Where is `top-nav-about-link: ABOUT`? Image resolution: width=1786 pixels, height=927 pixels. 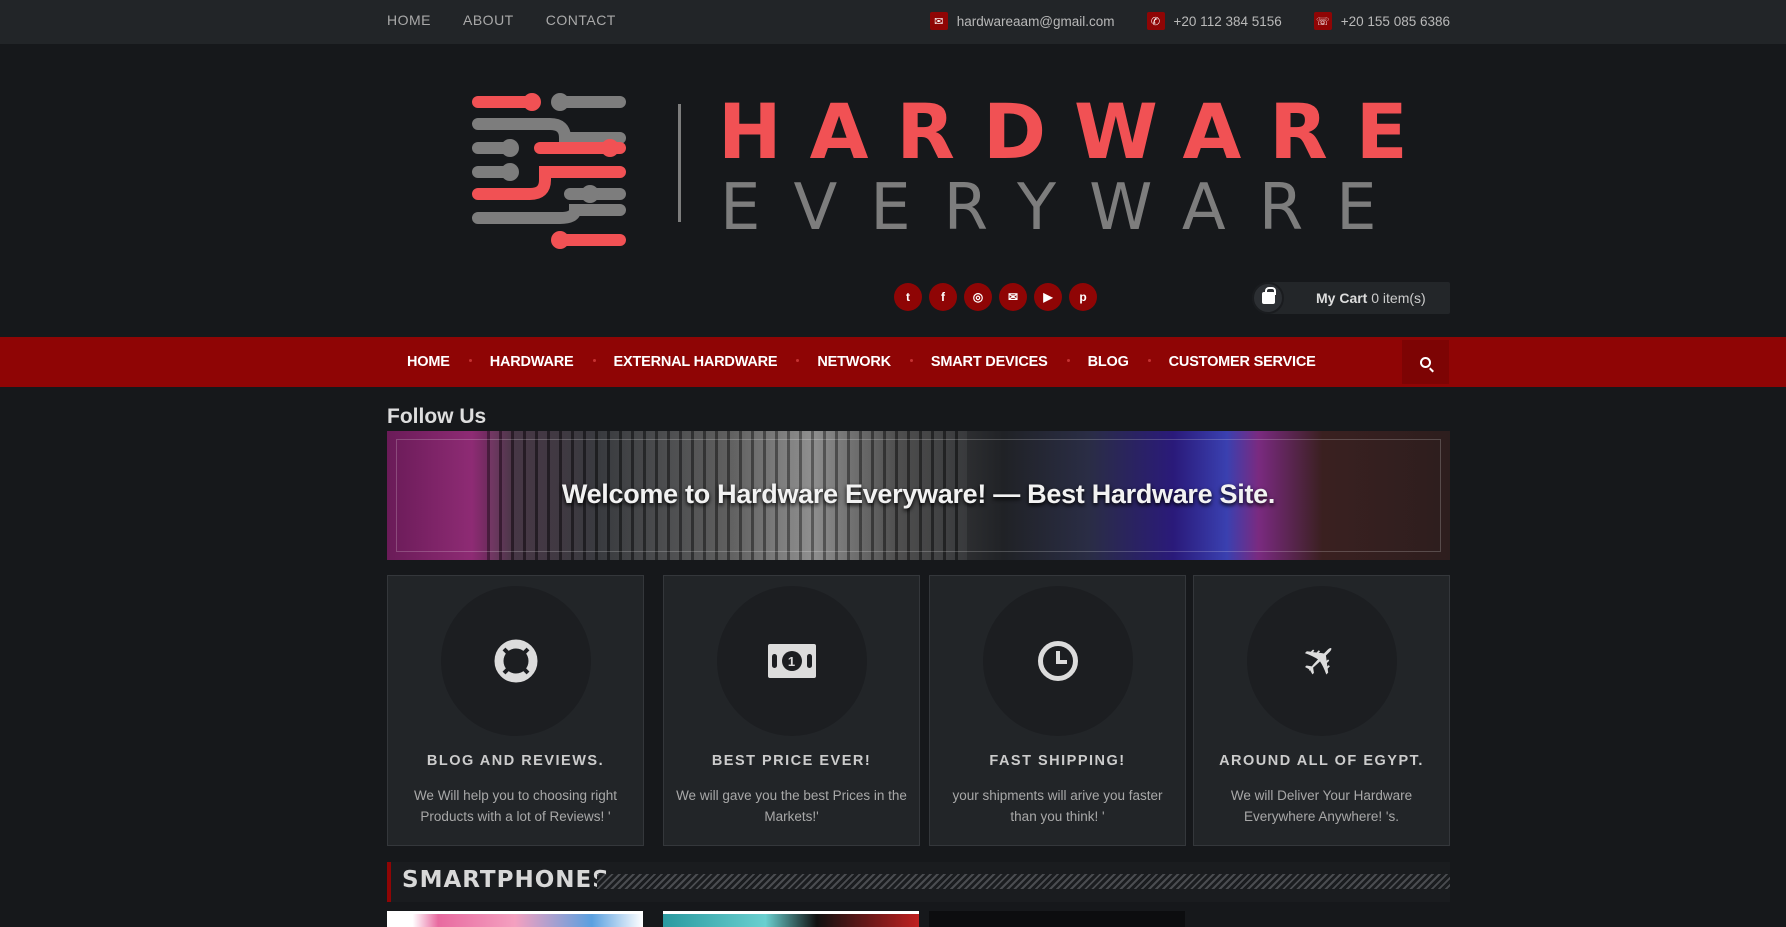 top-nav-about-link: ABOUT is located at coordinates (488, 20).